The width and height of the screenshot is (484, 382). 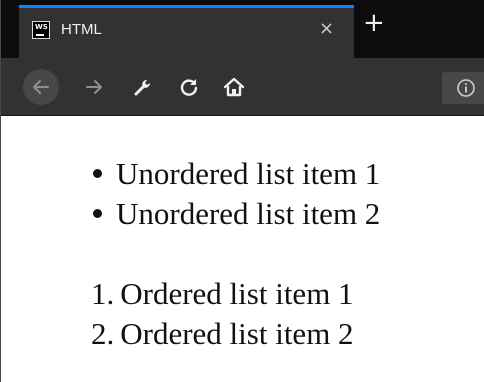 I want to click on back-button, so click(x=41, y=87).